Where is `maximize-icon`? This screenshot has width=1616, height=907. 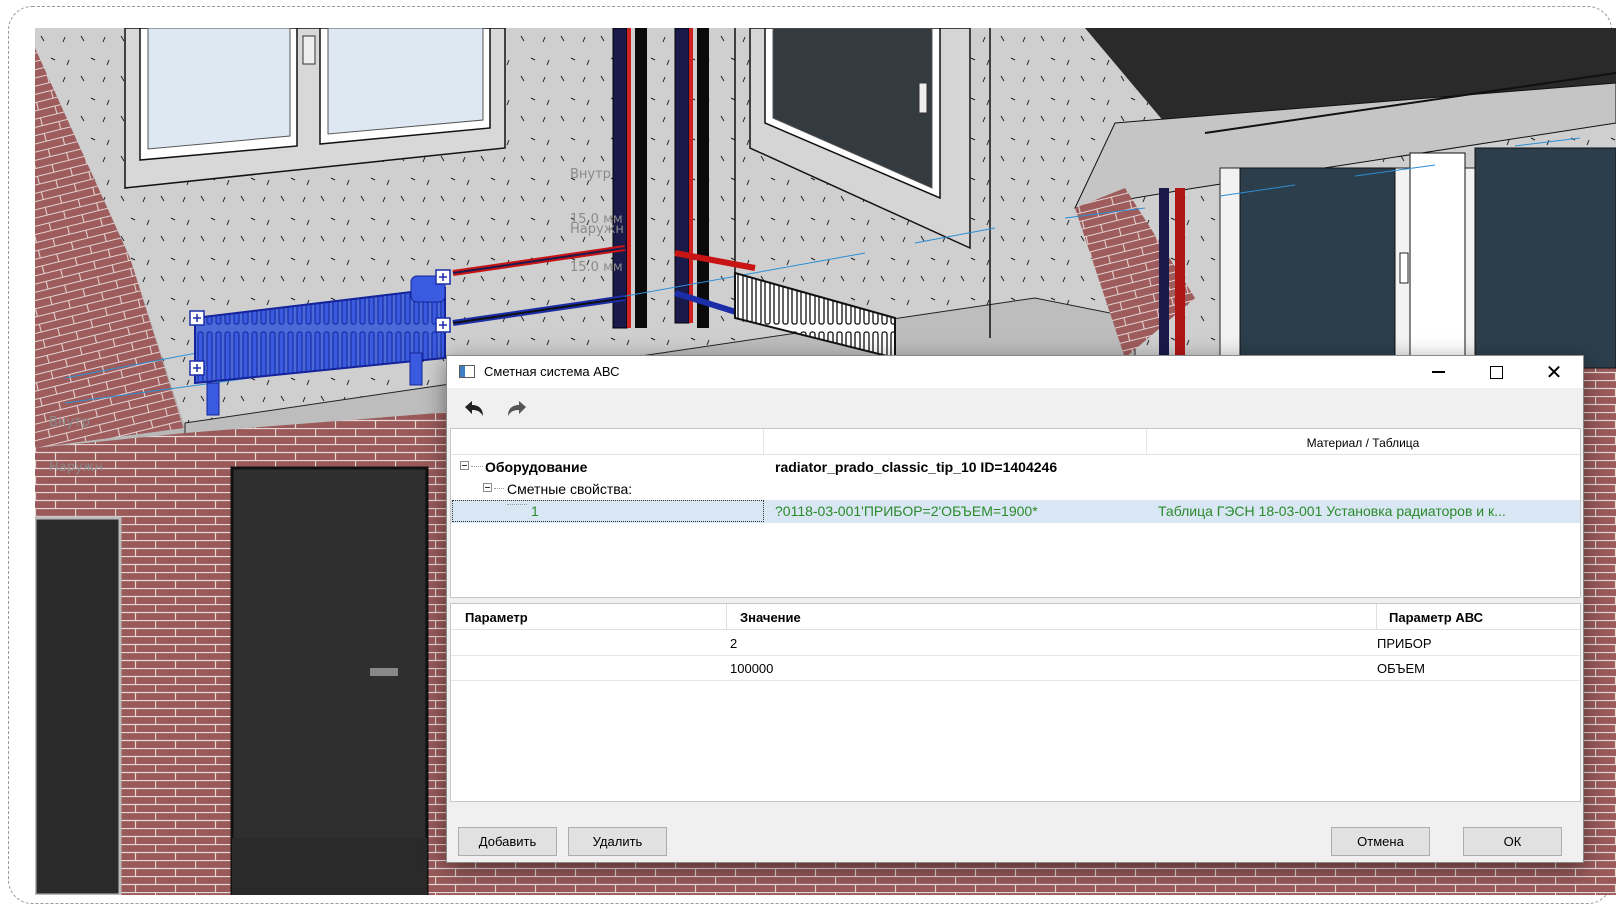 maximize-icon is located at coordinates (1496, 372).